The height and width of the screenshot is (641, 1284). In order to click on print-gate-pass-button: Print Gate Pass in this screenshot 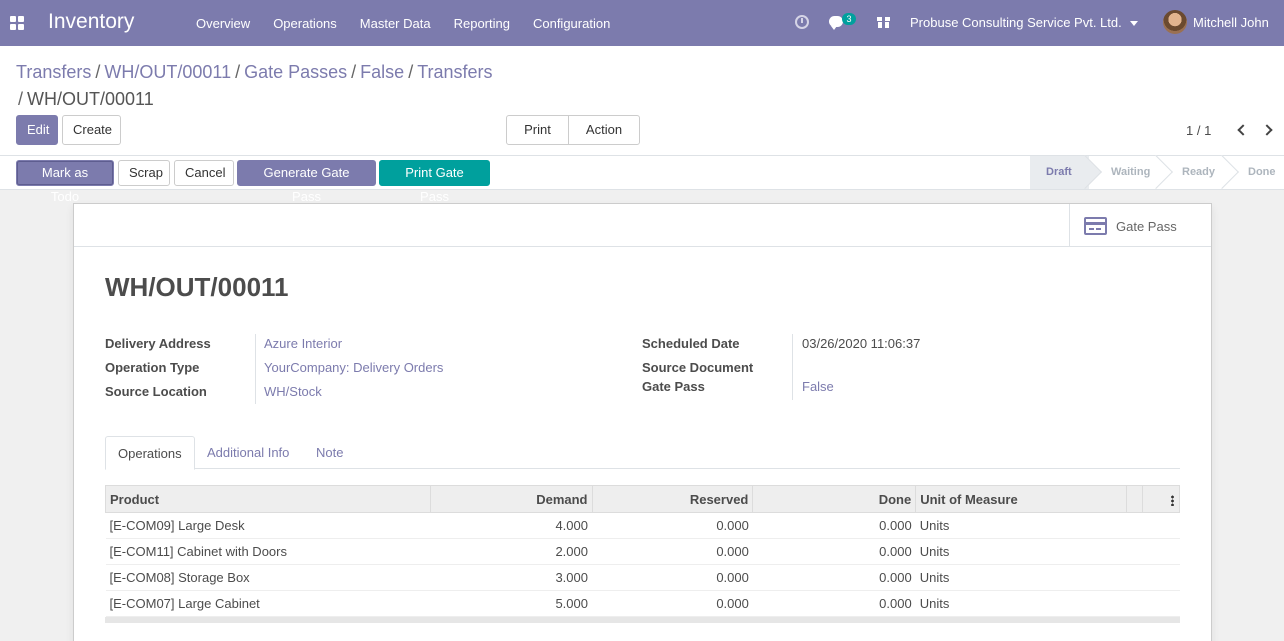, I will do `click(434, 182)`.